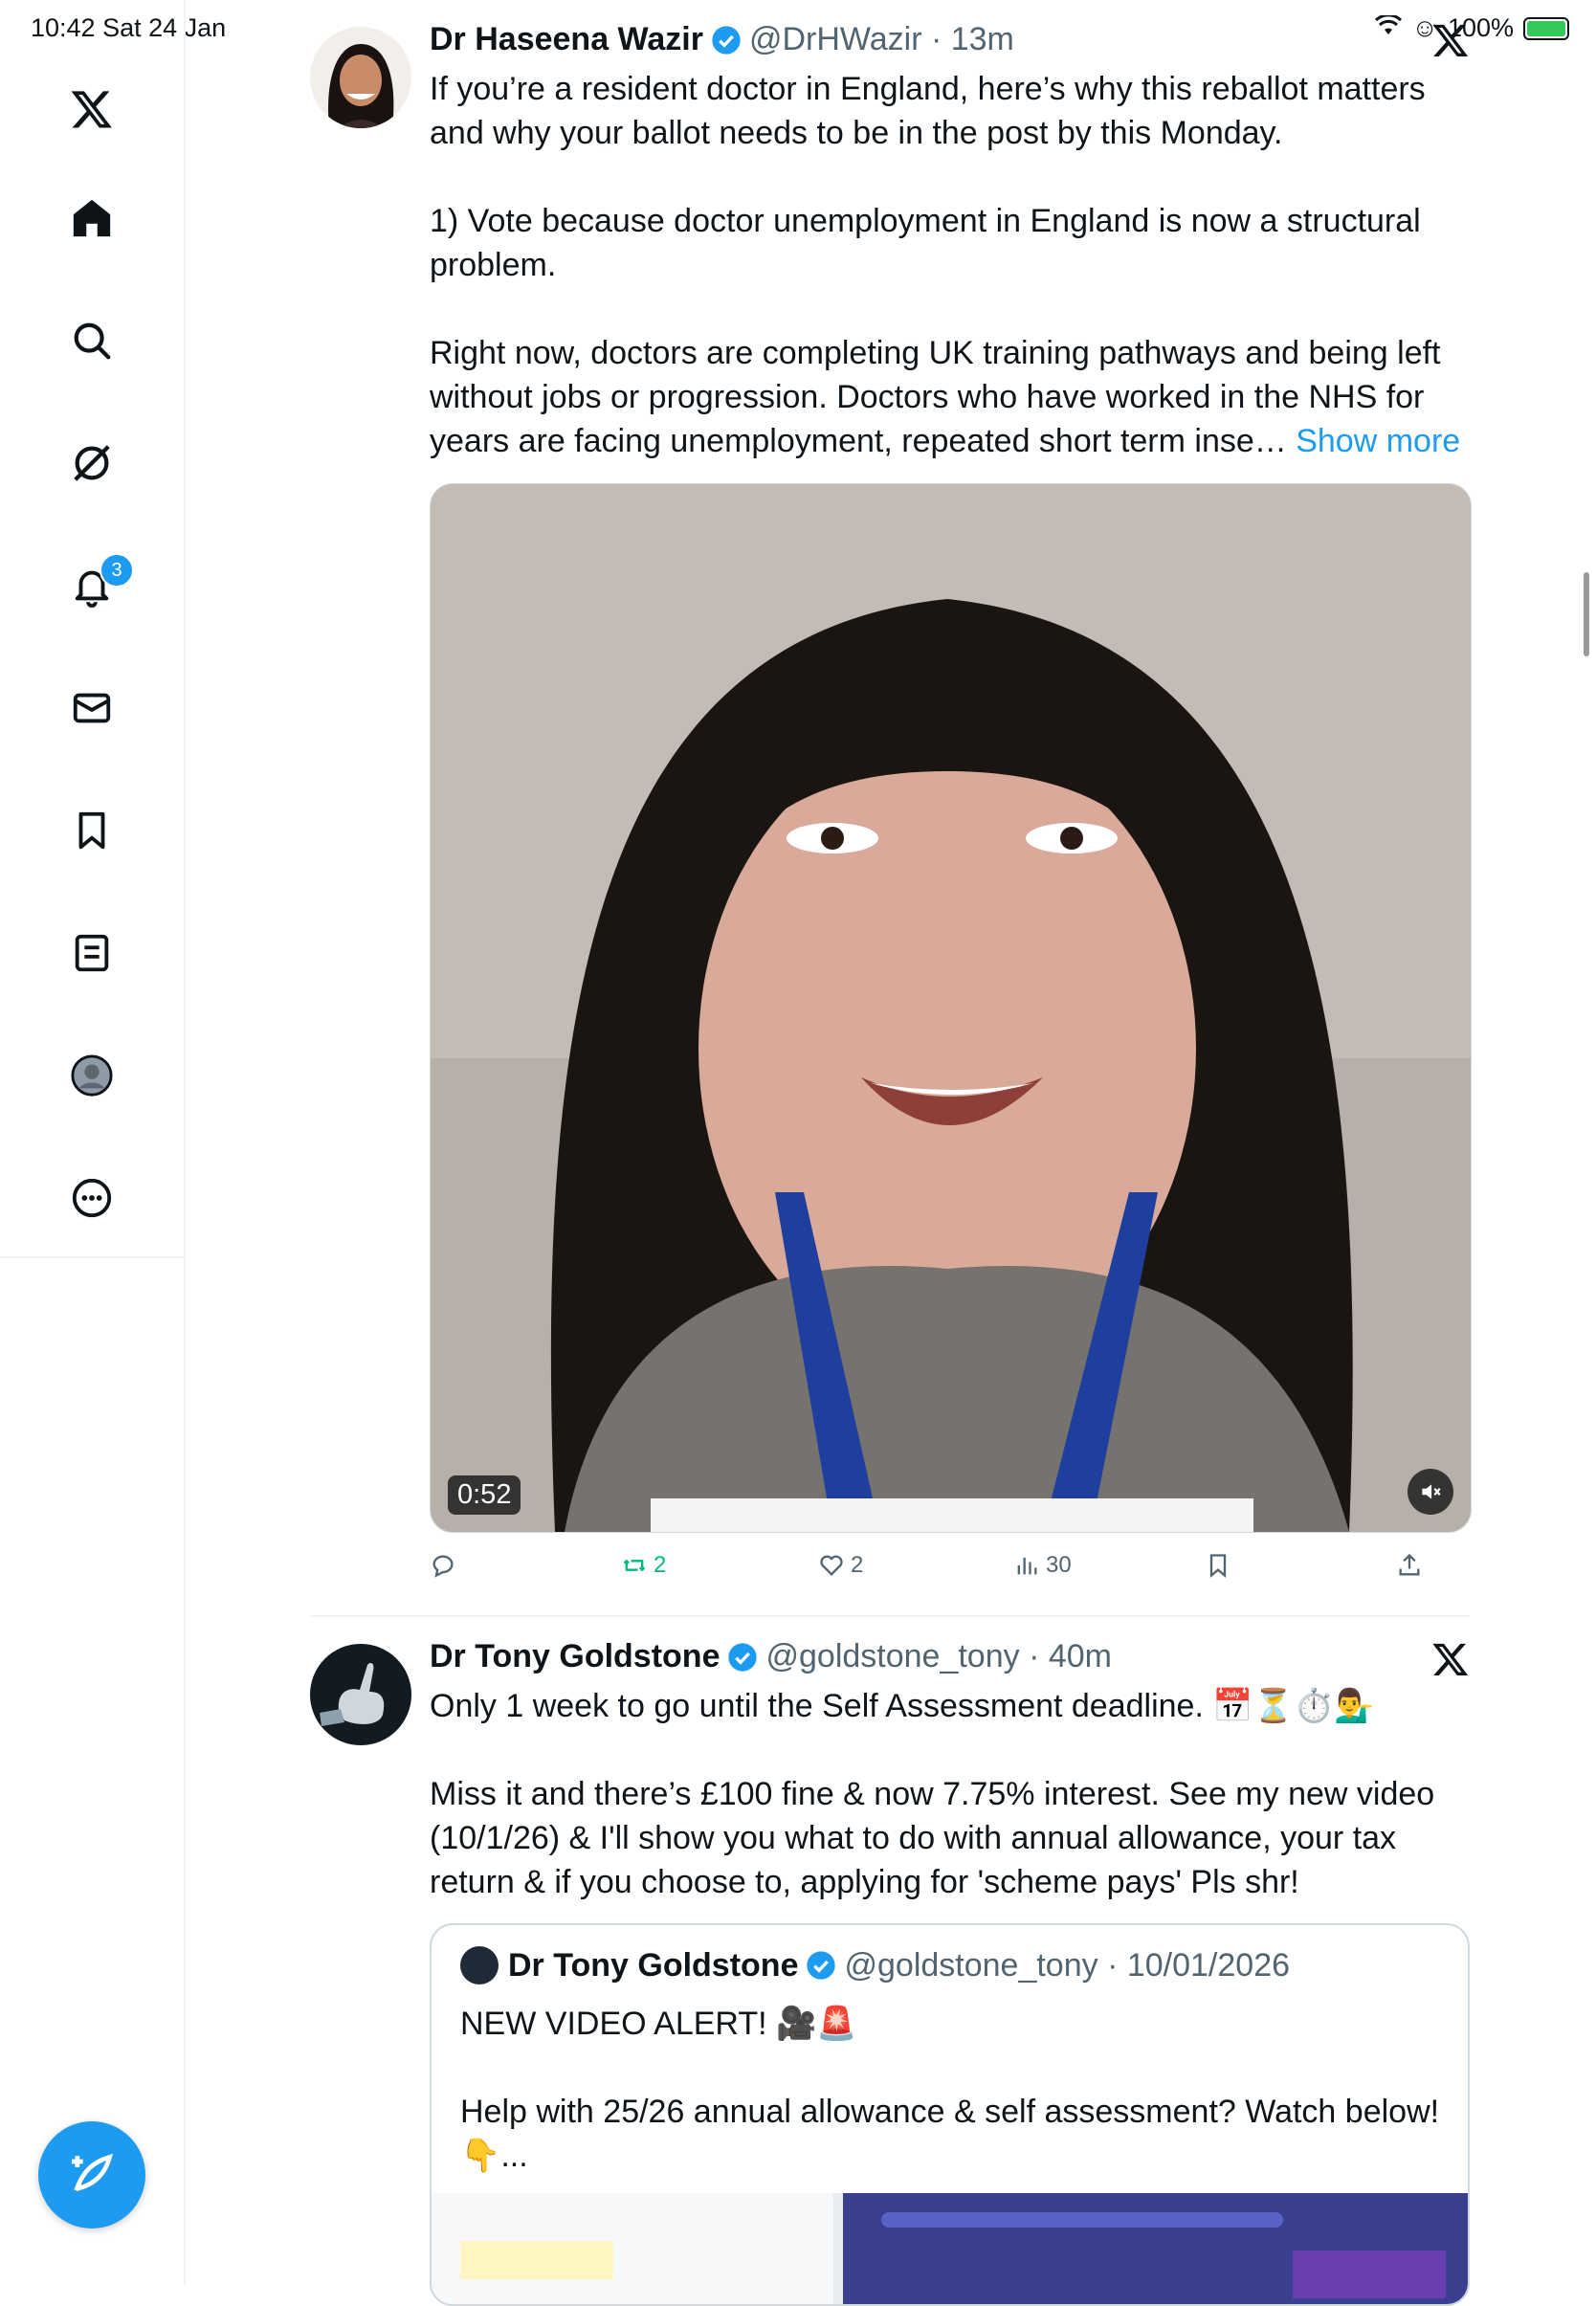 This screenshot has width=1596, height=2306. What do you see at coordinates (654, 1965) in the screenshot?
I see `quoted-author-name: Dr Tony Goldstone` at bounding box center [654, 1965].